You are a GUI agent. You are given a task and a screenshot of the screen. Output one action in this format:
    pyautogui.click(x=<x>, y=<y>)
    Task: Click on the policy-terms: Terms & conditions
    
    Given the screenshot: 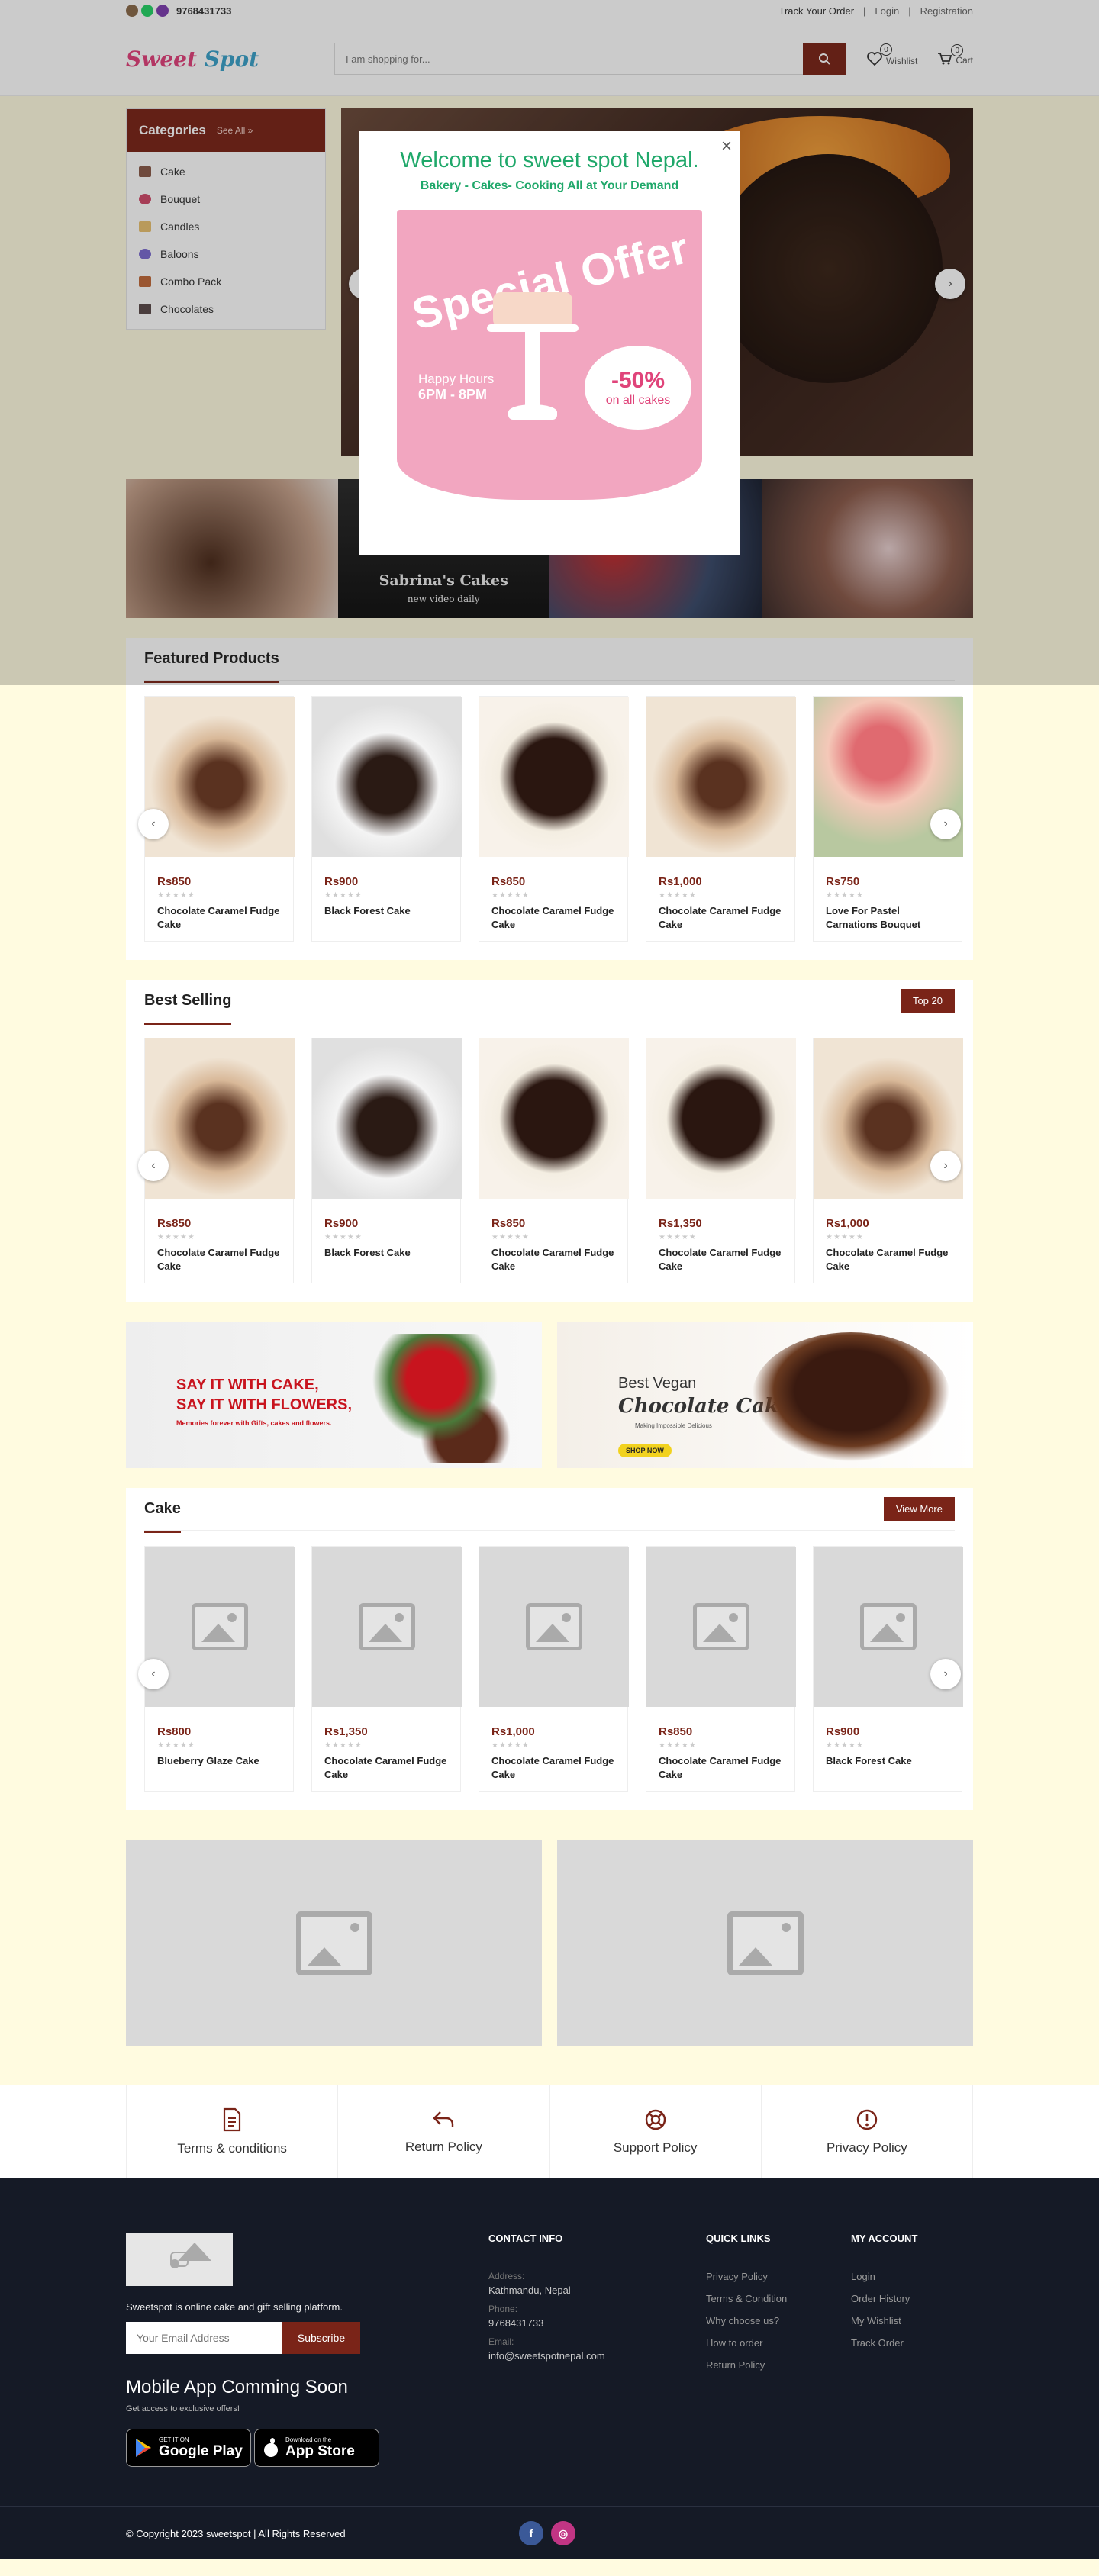 What is the action you would take?
    pyautogui.click(x=231, y=2131)
    